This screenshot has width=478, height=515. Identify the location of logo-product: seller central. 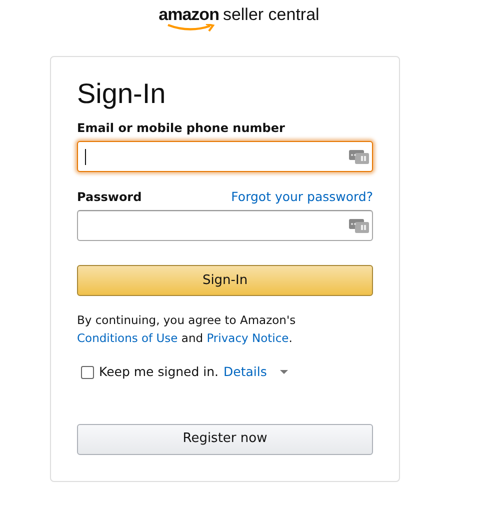
(271, 14).